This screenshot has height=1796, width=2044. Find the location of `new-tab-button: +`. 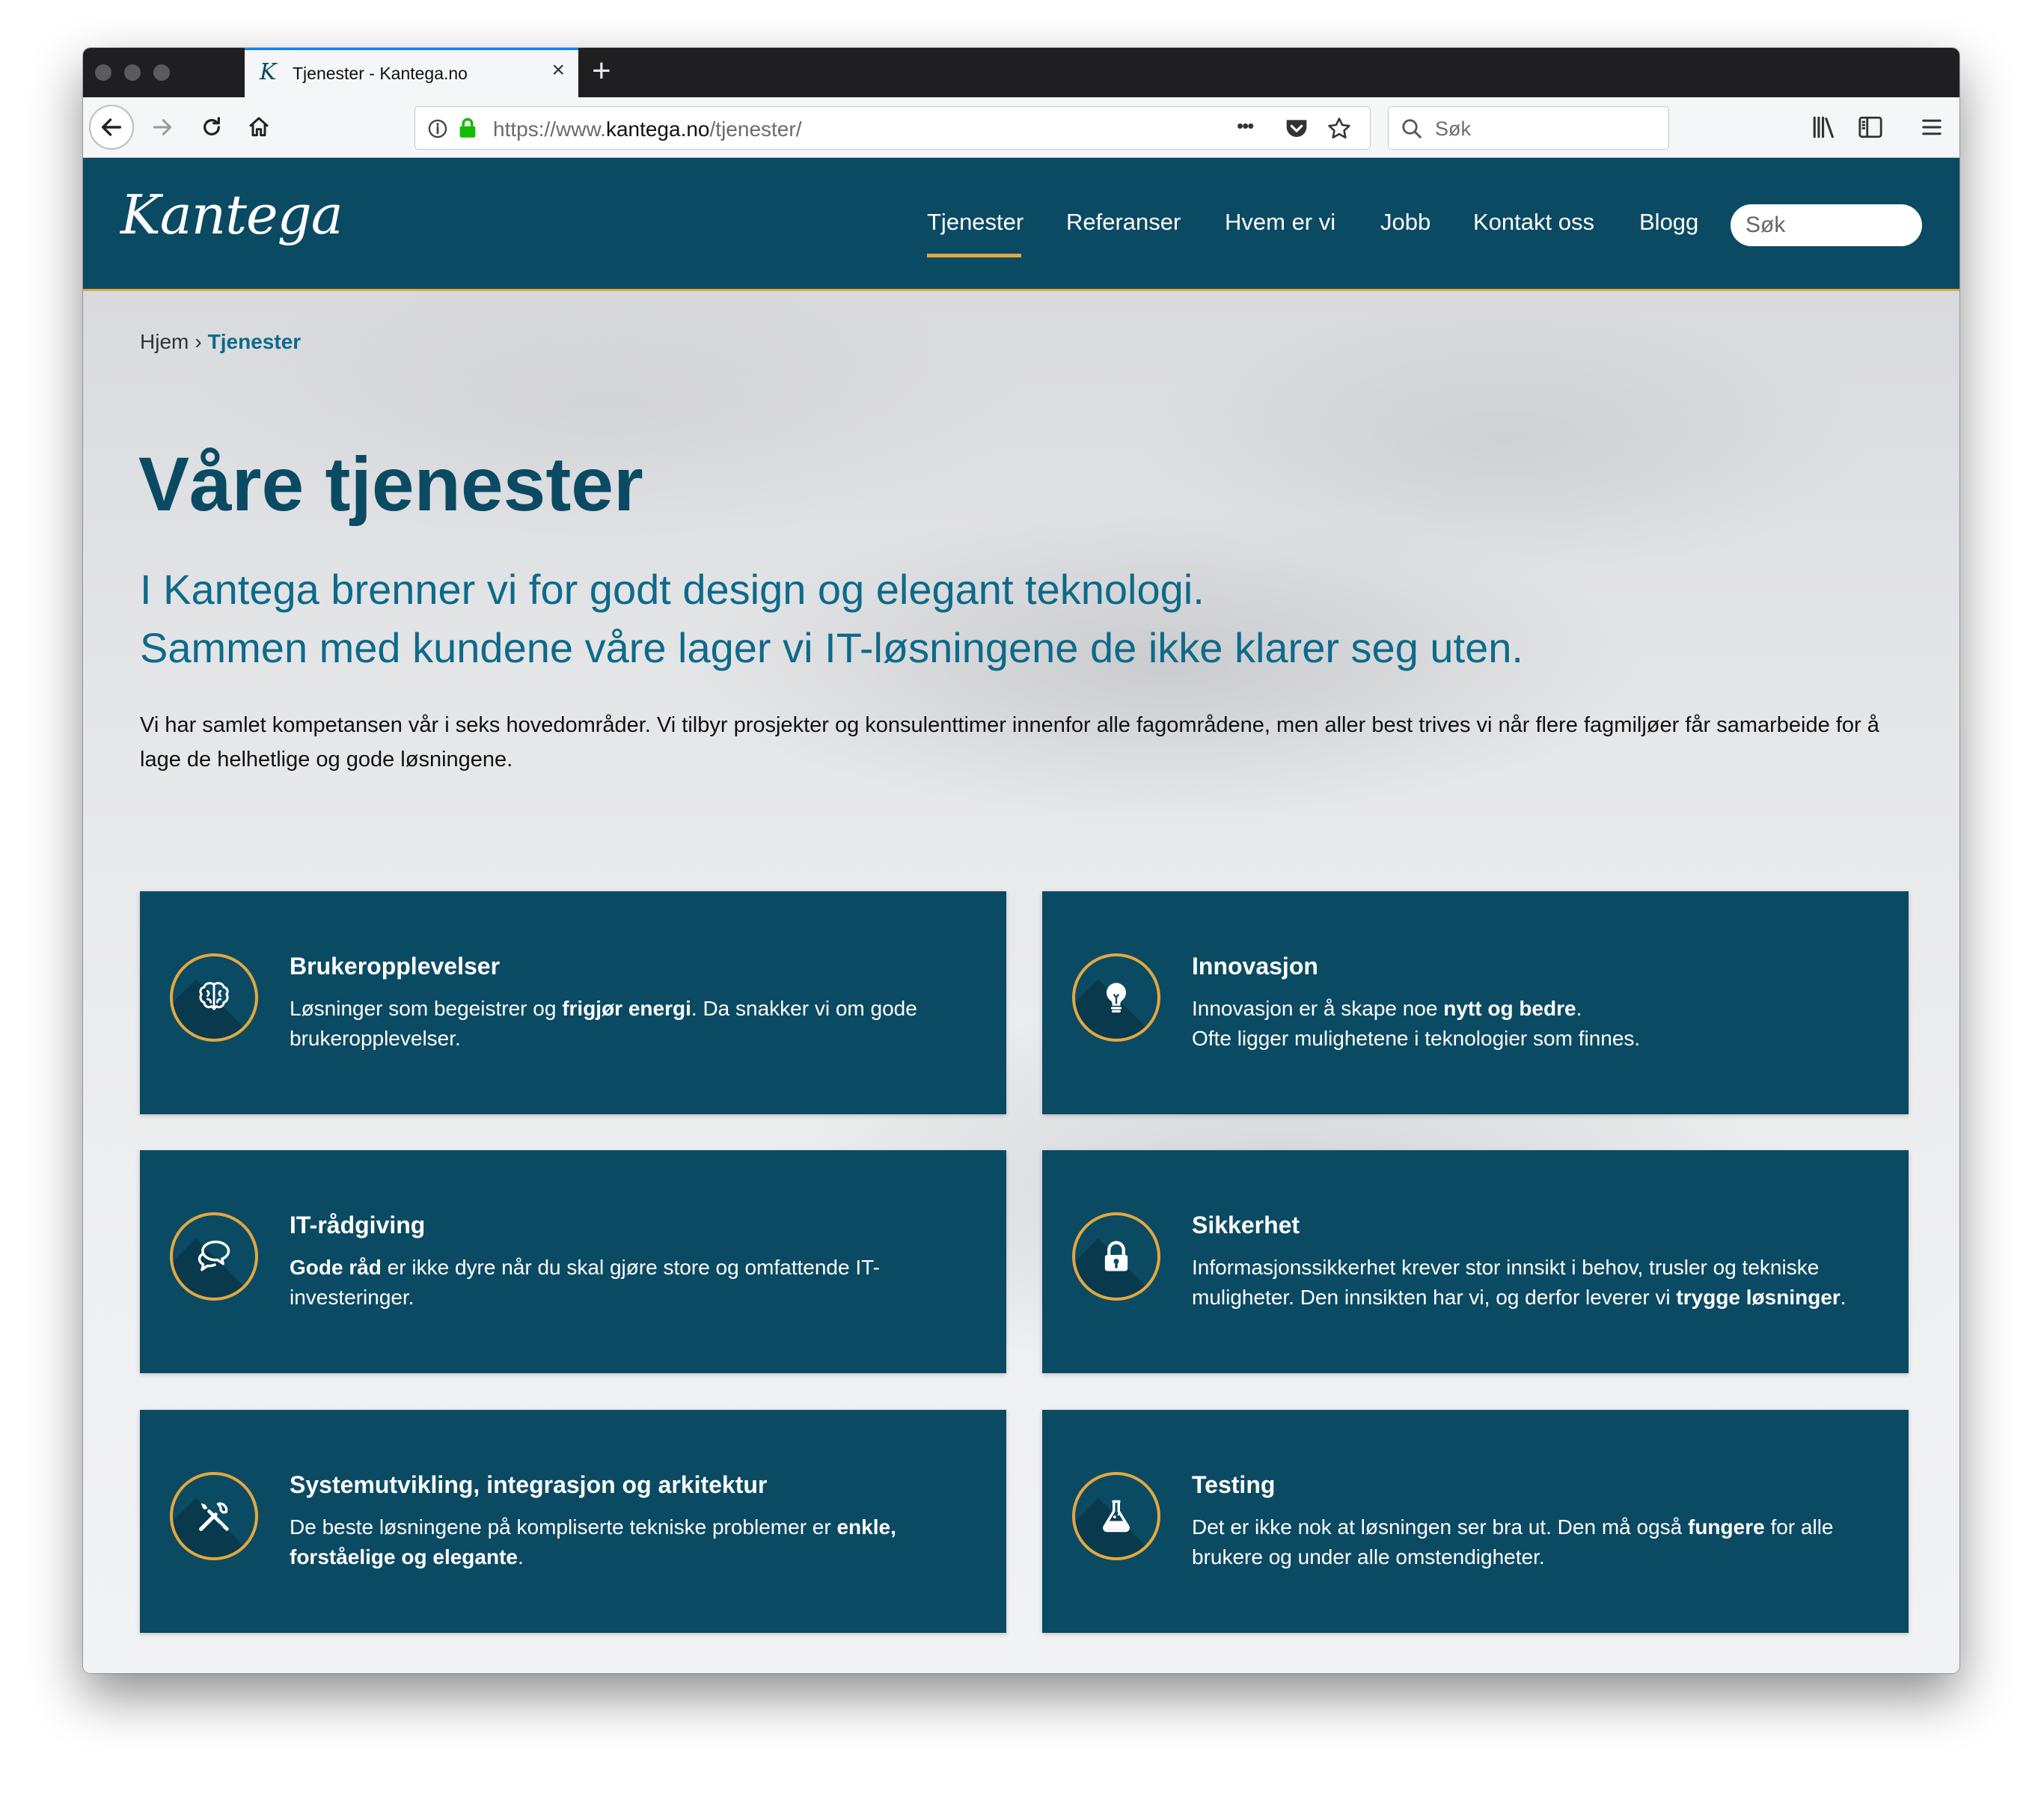

new-tab-button: + is located at coordinates (601, 71).